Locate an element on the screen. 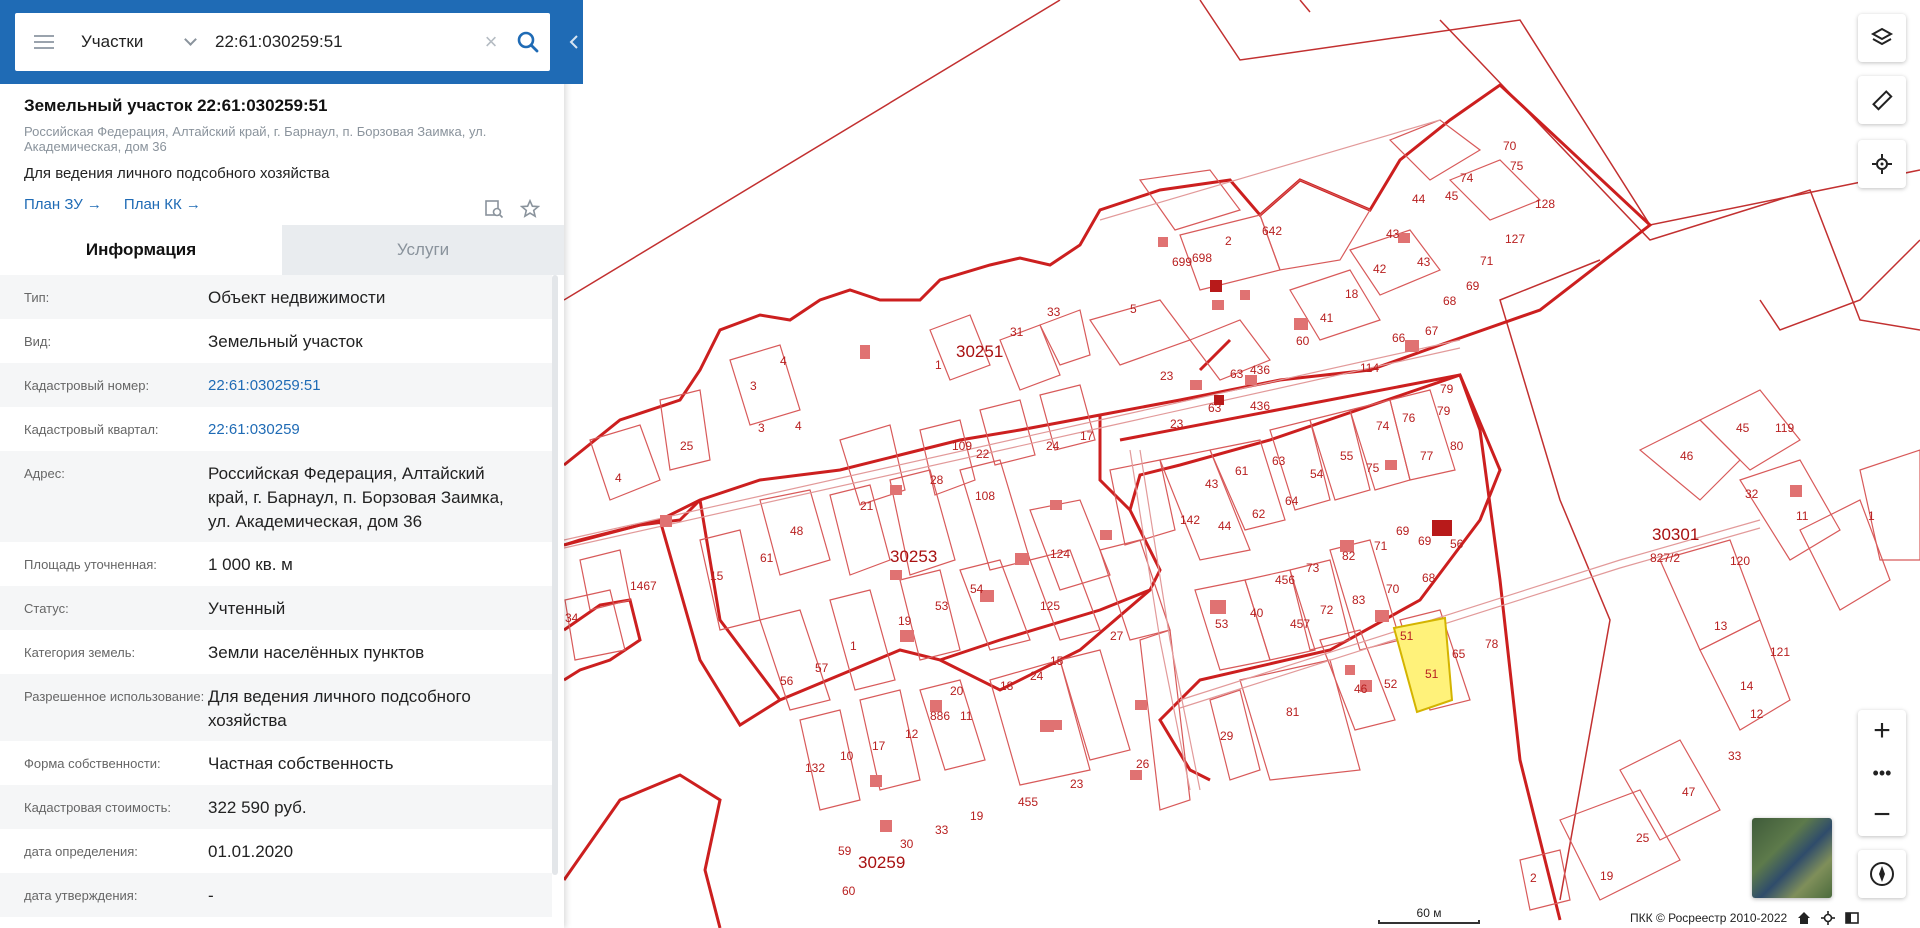 The image size is (1920, 928). attribute-label: Разрешенное использование: is located at coordinates (114, 696).